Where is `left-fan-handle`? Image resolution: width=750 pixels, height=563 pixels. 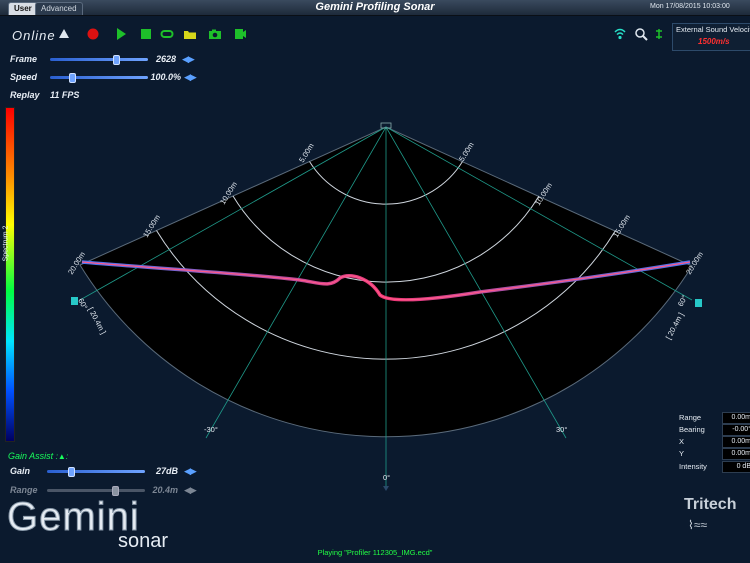 left-fan-handle is located at coordinates (74, 301).